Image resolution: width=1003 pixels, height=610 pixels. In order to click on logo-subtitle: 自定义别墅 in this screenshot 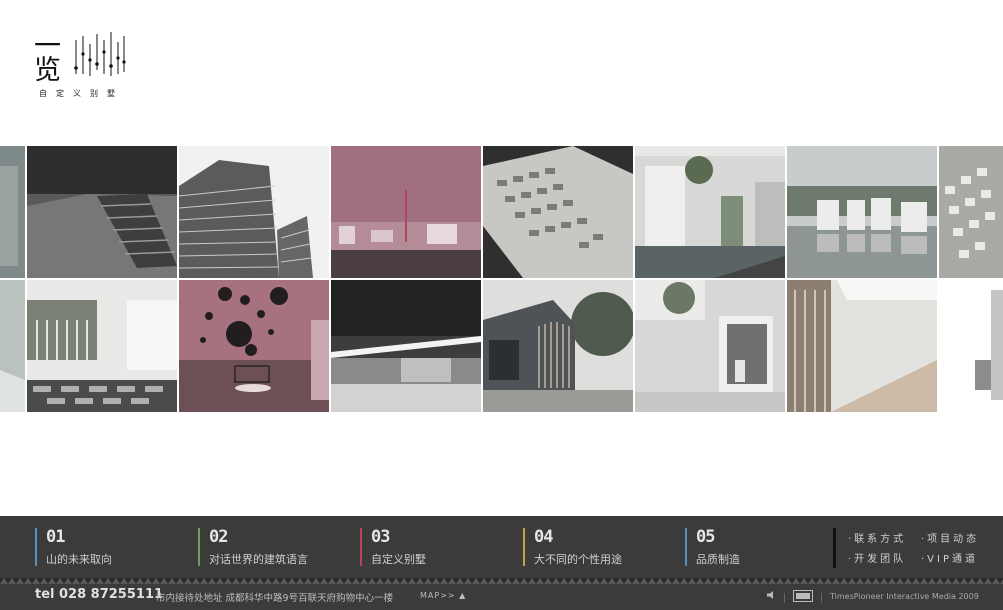, I will do `click(81, 93)`.